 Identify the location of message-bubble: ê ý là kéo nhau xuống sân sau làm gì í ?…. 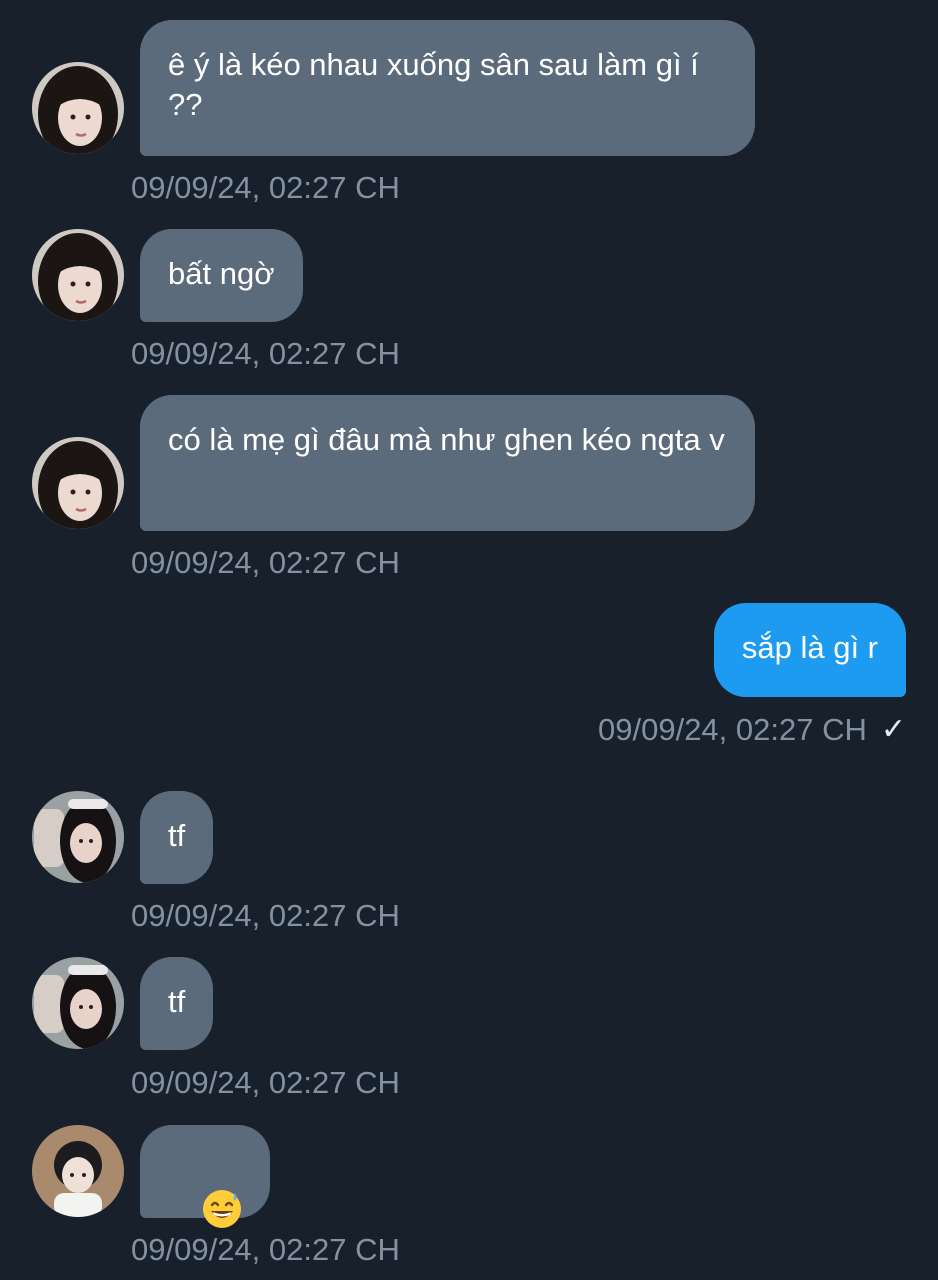
(447, 88).